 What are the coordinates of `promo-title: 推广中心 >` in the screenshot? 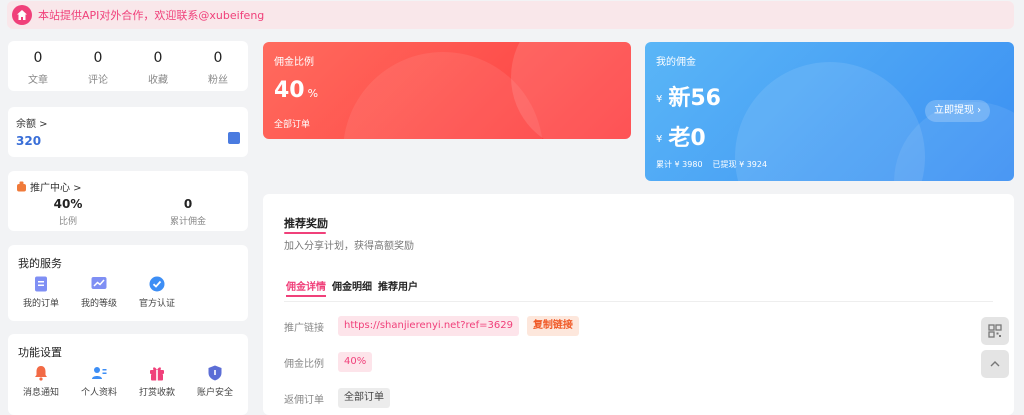 It's located at (56, 188).